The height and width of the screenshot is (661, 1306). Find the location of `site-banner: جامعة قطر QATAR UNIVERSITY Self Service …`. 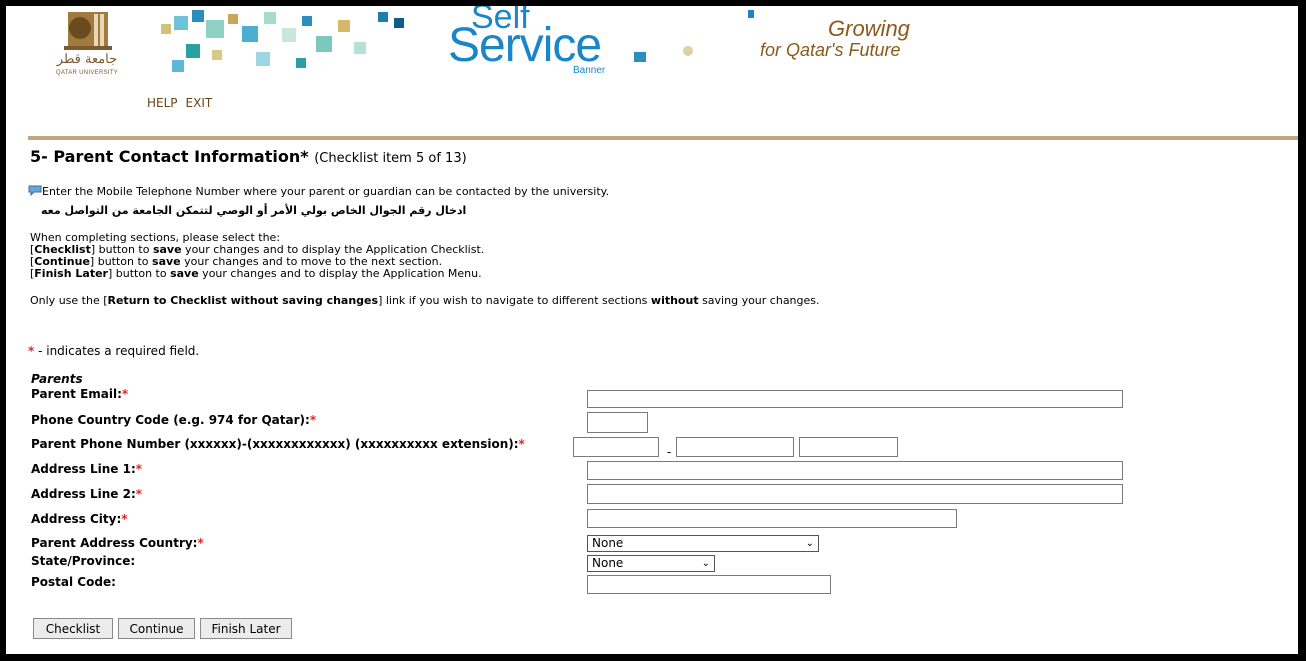

site-banner: جامعة قطر QATAR UNIVERSITY Self Service … is located at coordinates (652, 51).